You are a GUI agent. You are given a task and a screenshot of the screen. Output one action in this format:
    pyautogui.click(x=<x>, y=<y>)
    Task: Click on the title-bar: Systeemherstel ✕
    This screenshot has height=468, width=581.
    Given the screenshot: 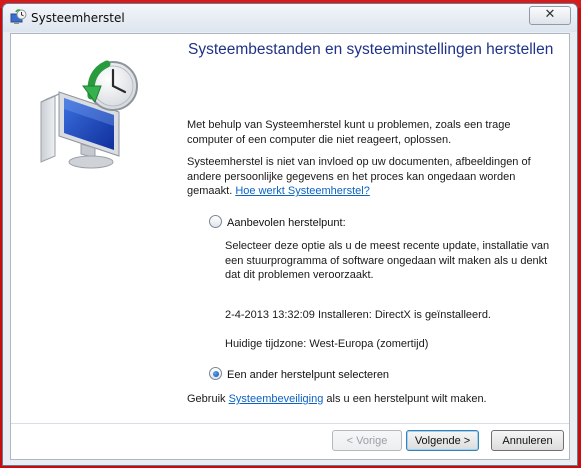 What is the action you would take?
    pyautogui.click(x=290, y=18)
    